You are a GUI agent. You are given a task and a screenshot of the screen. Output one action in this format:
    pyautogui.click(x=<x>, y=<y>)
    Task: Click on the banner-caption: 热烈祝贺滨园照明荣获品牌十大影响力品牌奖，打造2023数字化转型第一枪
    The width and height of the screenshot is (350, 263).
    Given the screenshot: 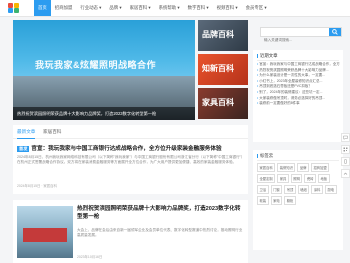 What is the action you would take?
    pyautogui.click(x=104, y=113)
    